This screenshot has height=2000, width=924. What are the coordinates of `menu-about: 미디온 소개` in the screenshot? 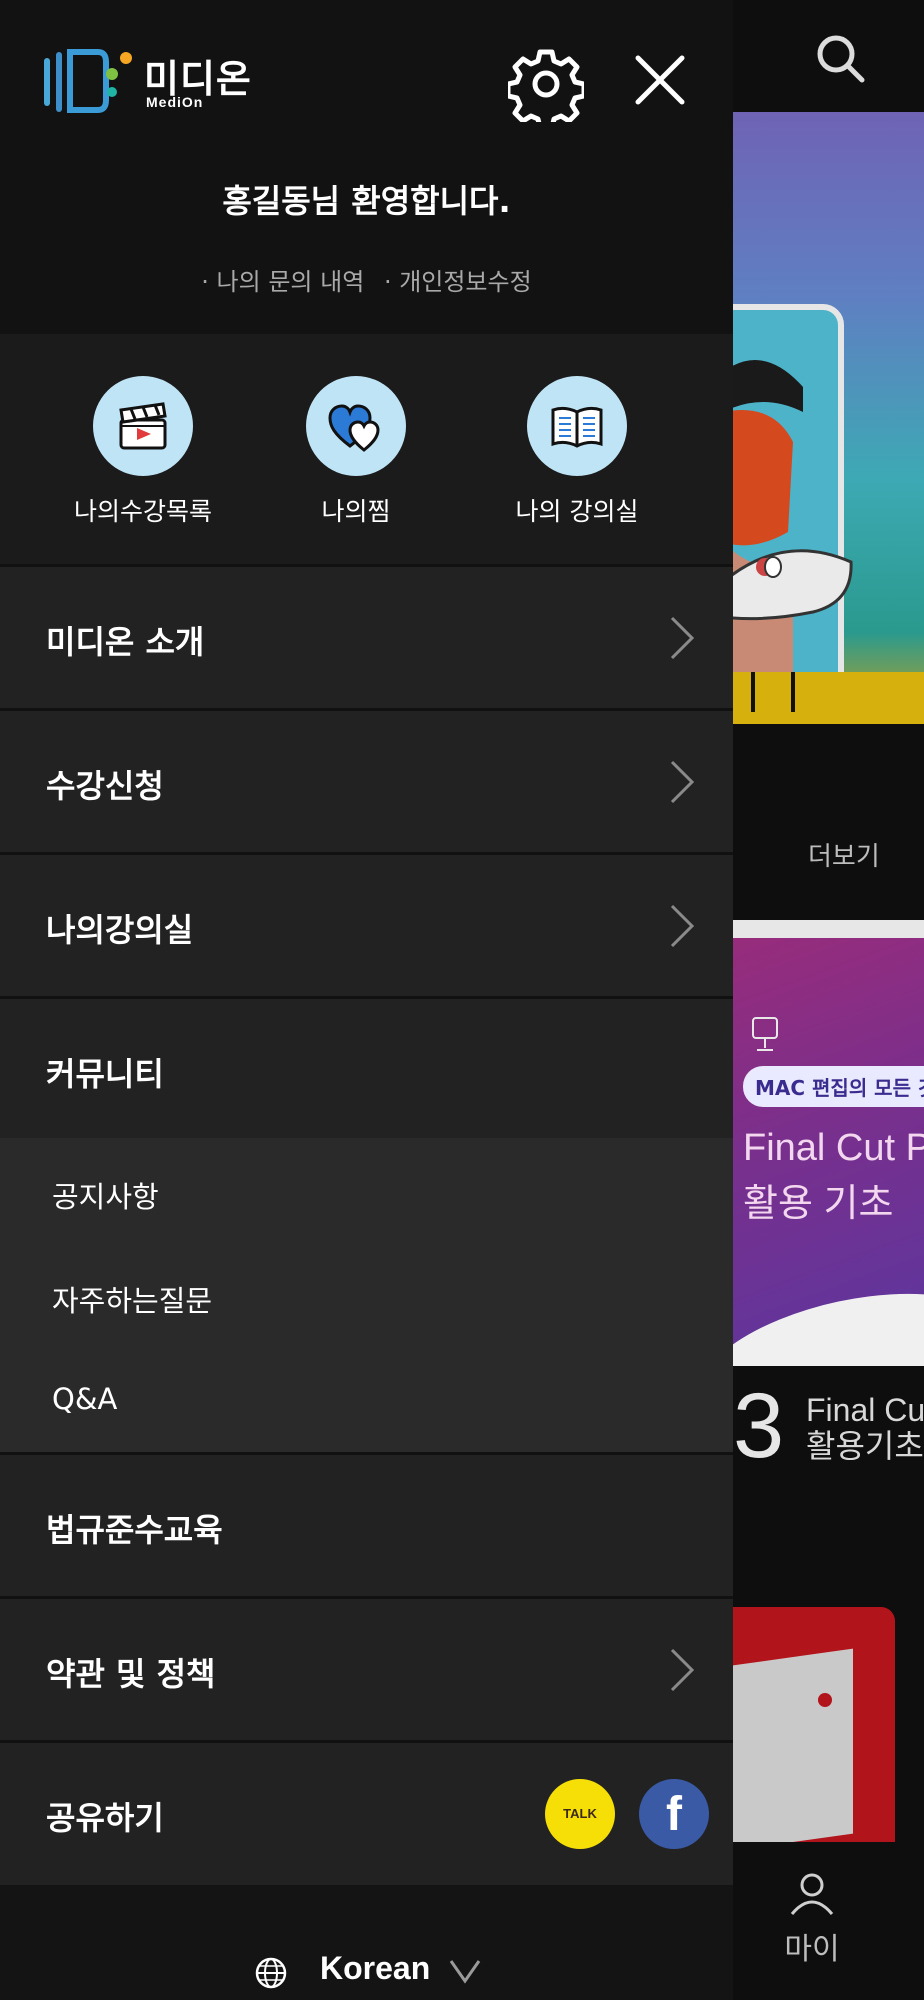 It's located at (366, 636).